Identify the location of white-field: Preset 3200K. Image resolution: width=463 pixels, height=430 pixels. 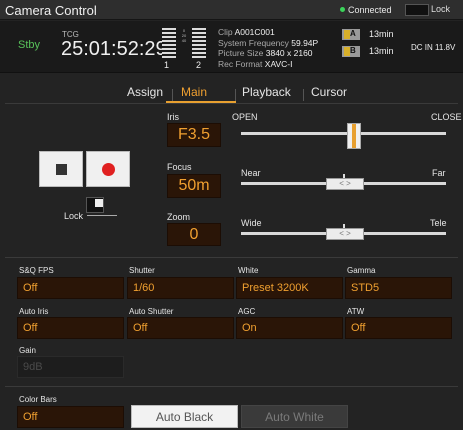
(289, 288).